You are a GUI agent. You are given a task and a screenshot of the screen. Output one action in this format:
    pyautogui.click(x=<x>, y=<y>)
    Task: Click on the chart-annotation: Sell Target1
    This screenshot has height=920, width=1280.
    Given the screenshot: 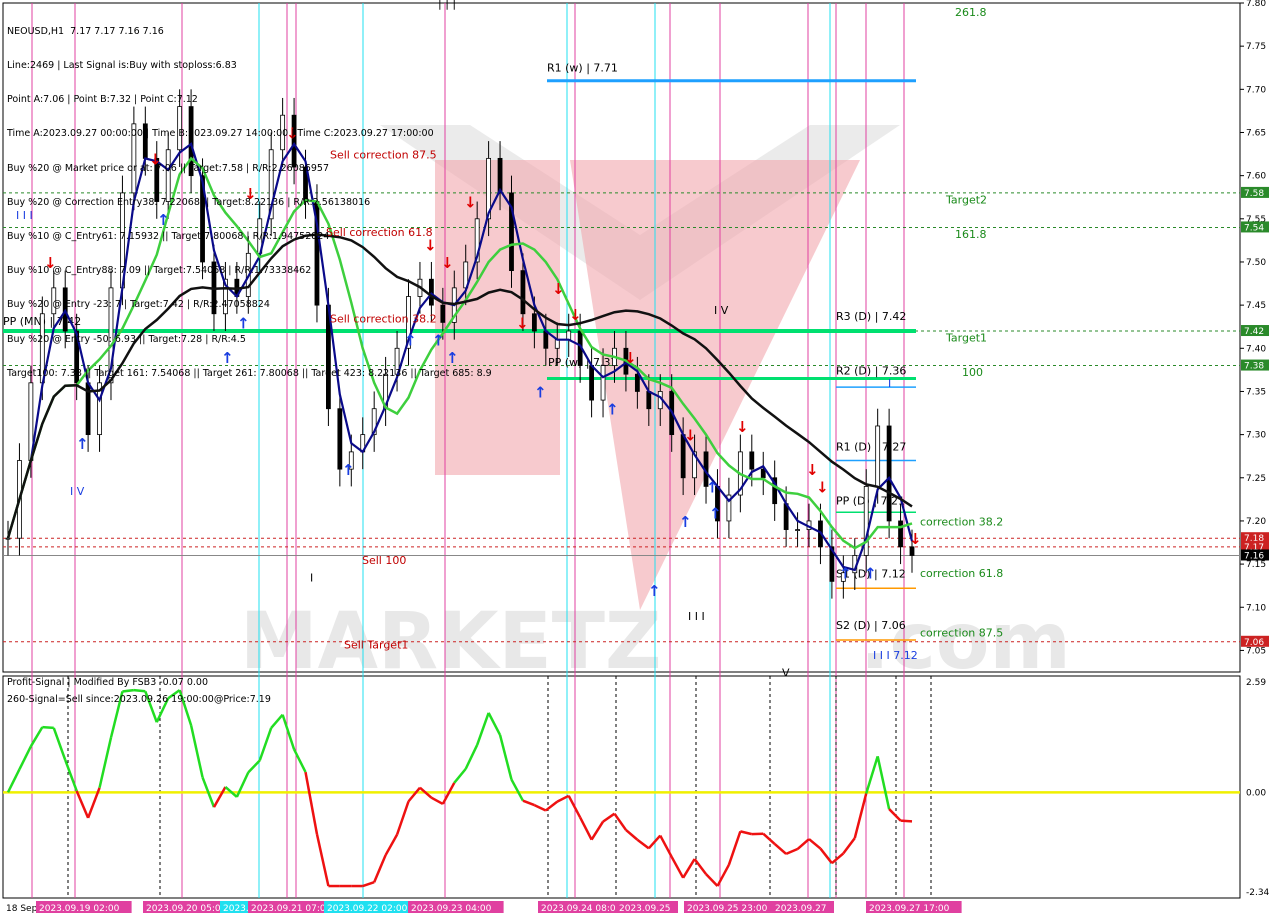 What is the action you would take?
    pyautogui.click(x=376, y=645)
    